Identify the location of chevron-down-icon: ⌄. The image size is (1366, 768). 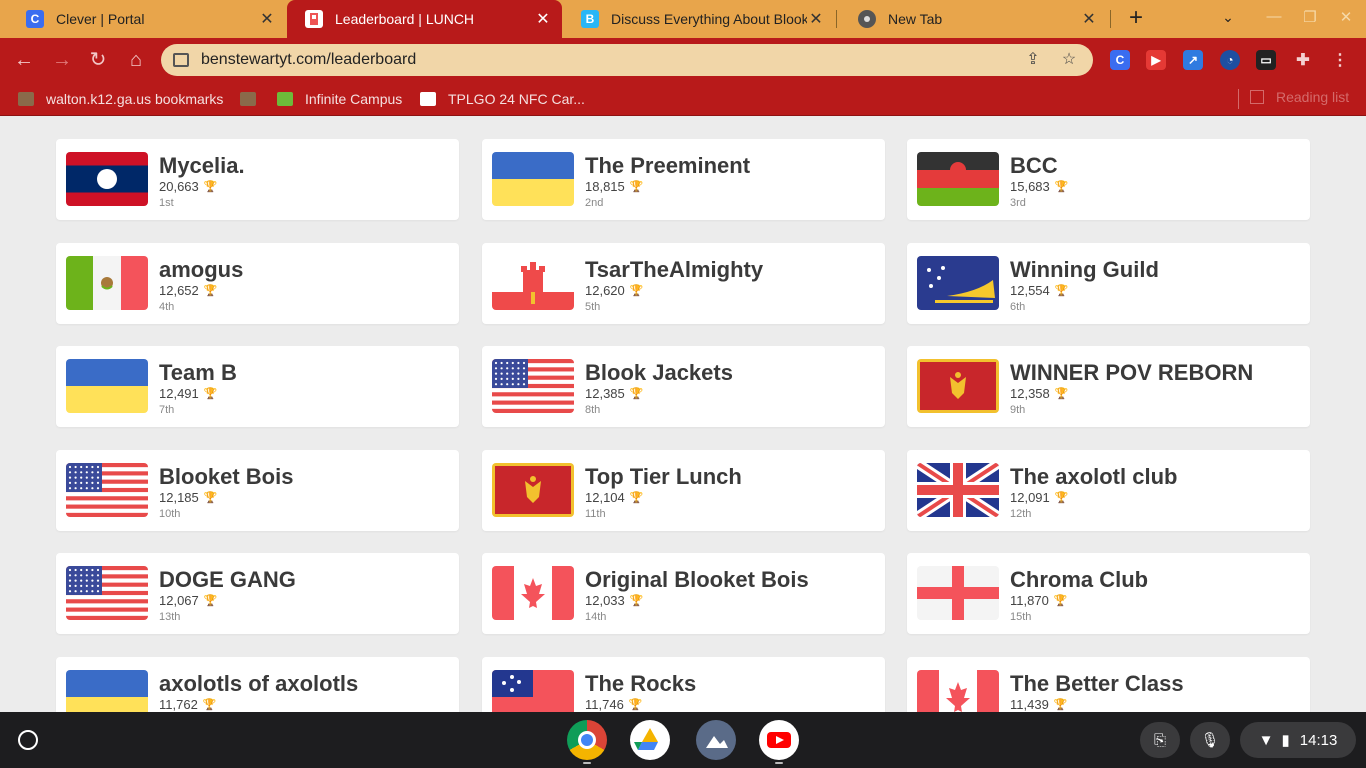
(1228, 19).